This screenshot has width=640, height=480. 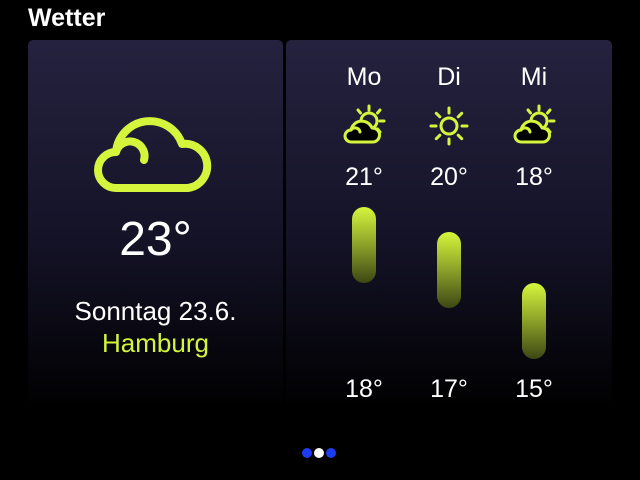 What do you see at coordinates (449, 389) in the screenshot?
I see `forecast-low: 17°` at bounding box center [449, 389].